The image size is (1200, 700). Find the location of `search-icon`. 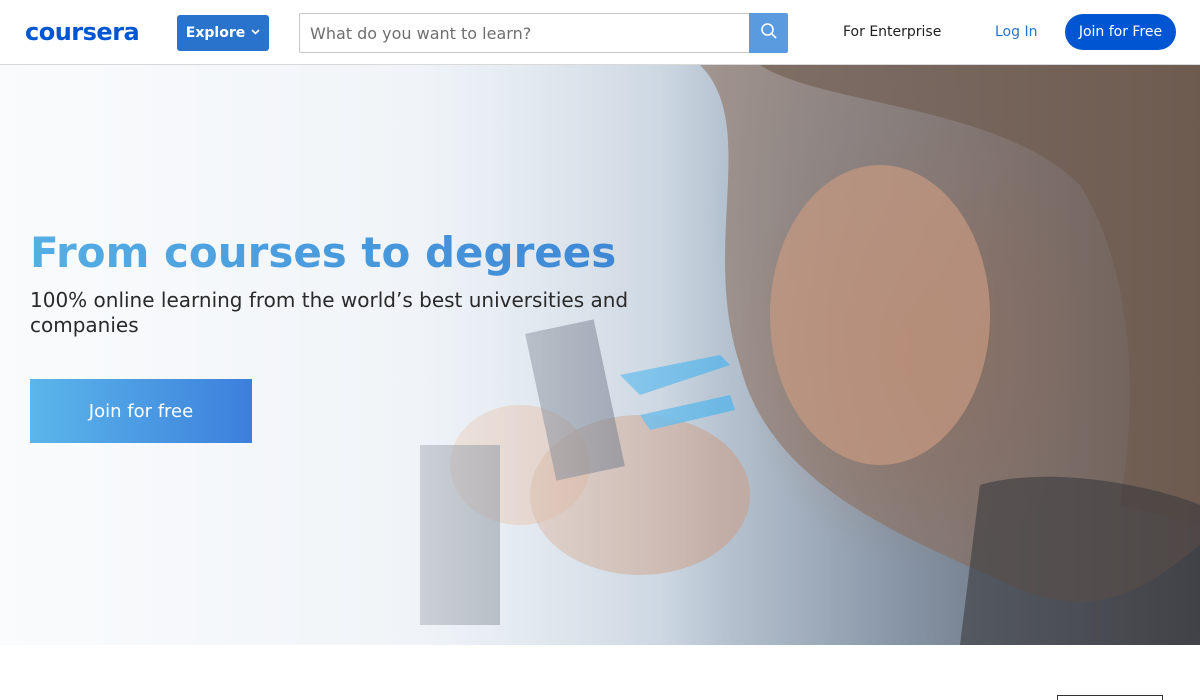

search-icon is located at coordinates (769, 33).